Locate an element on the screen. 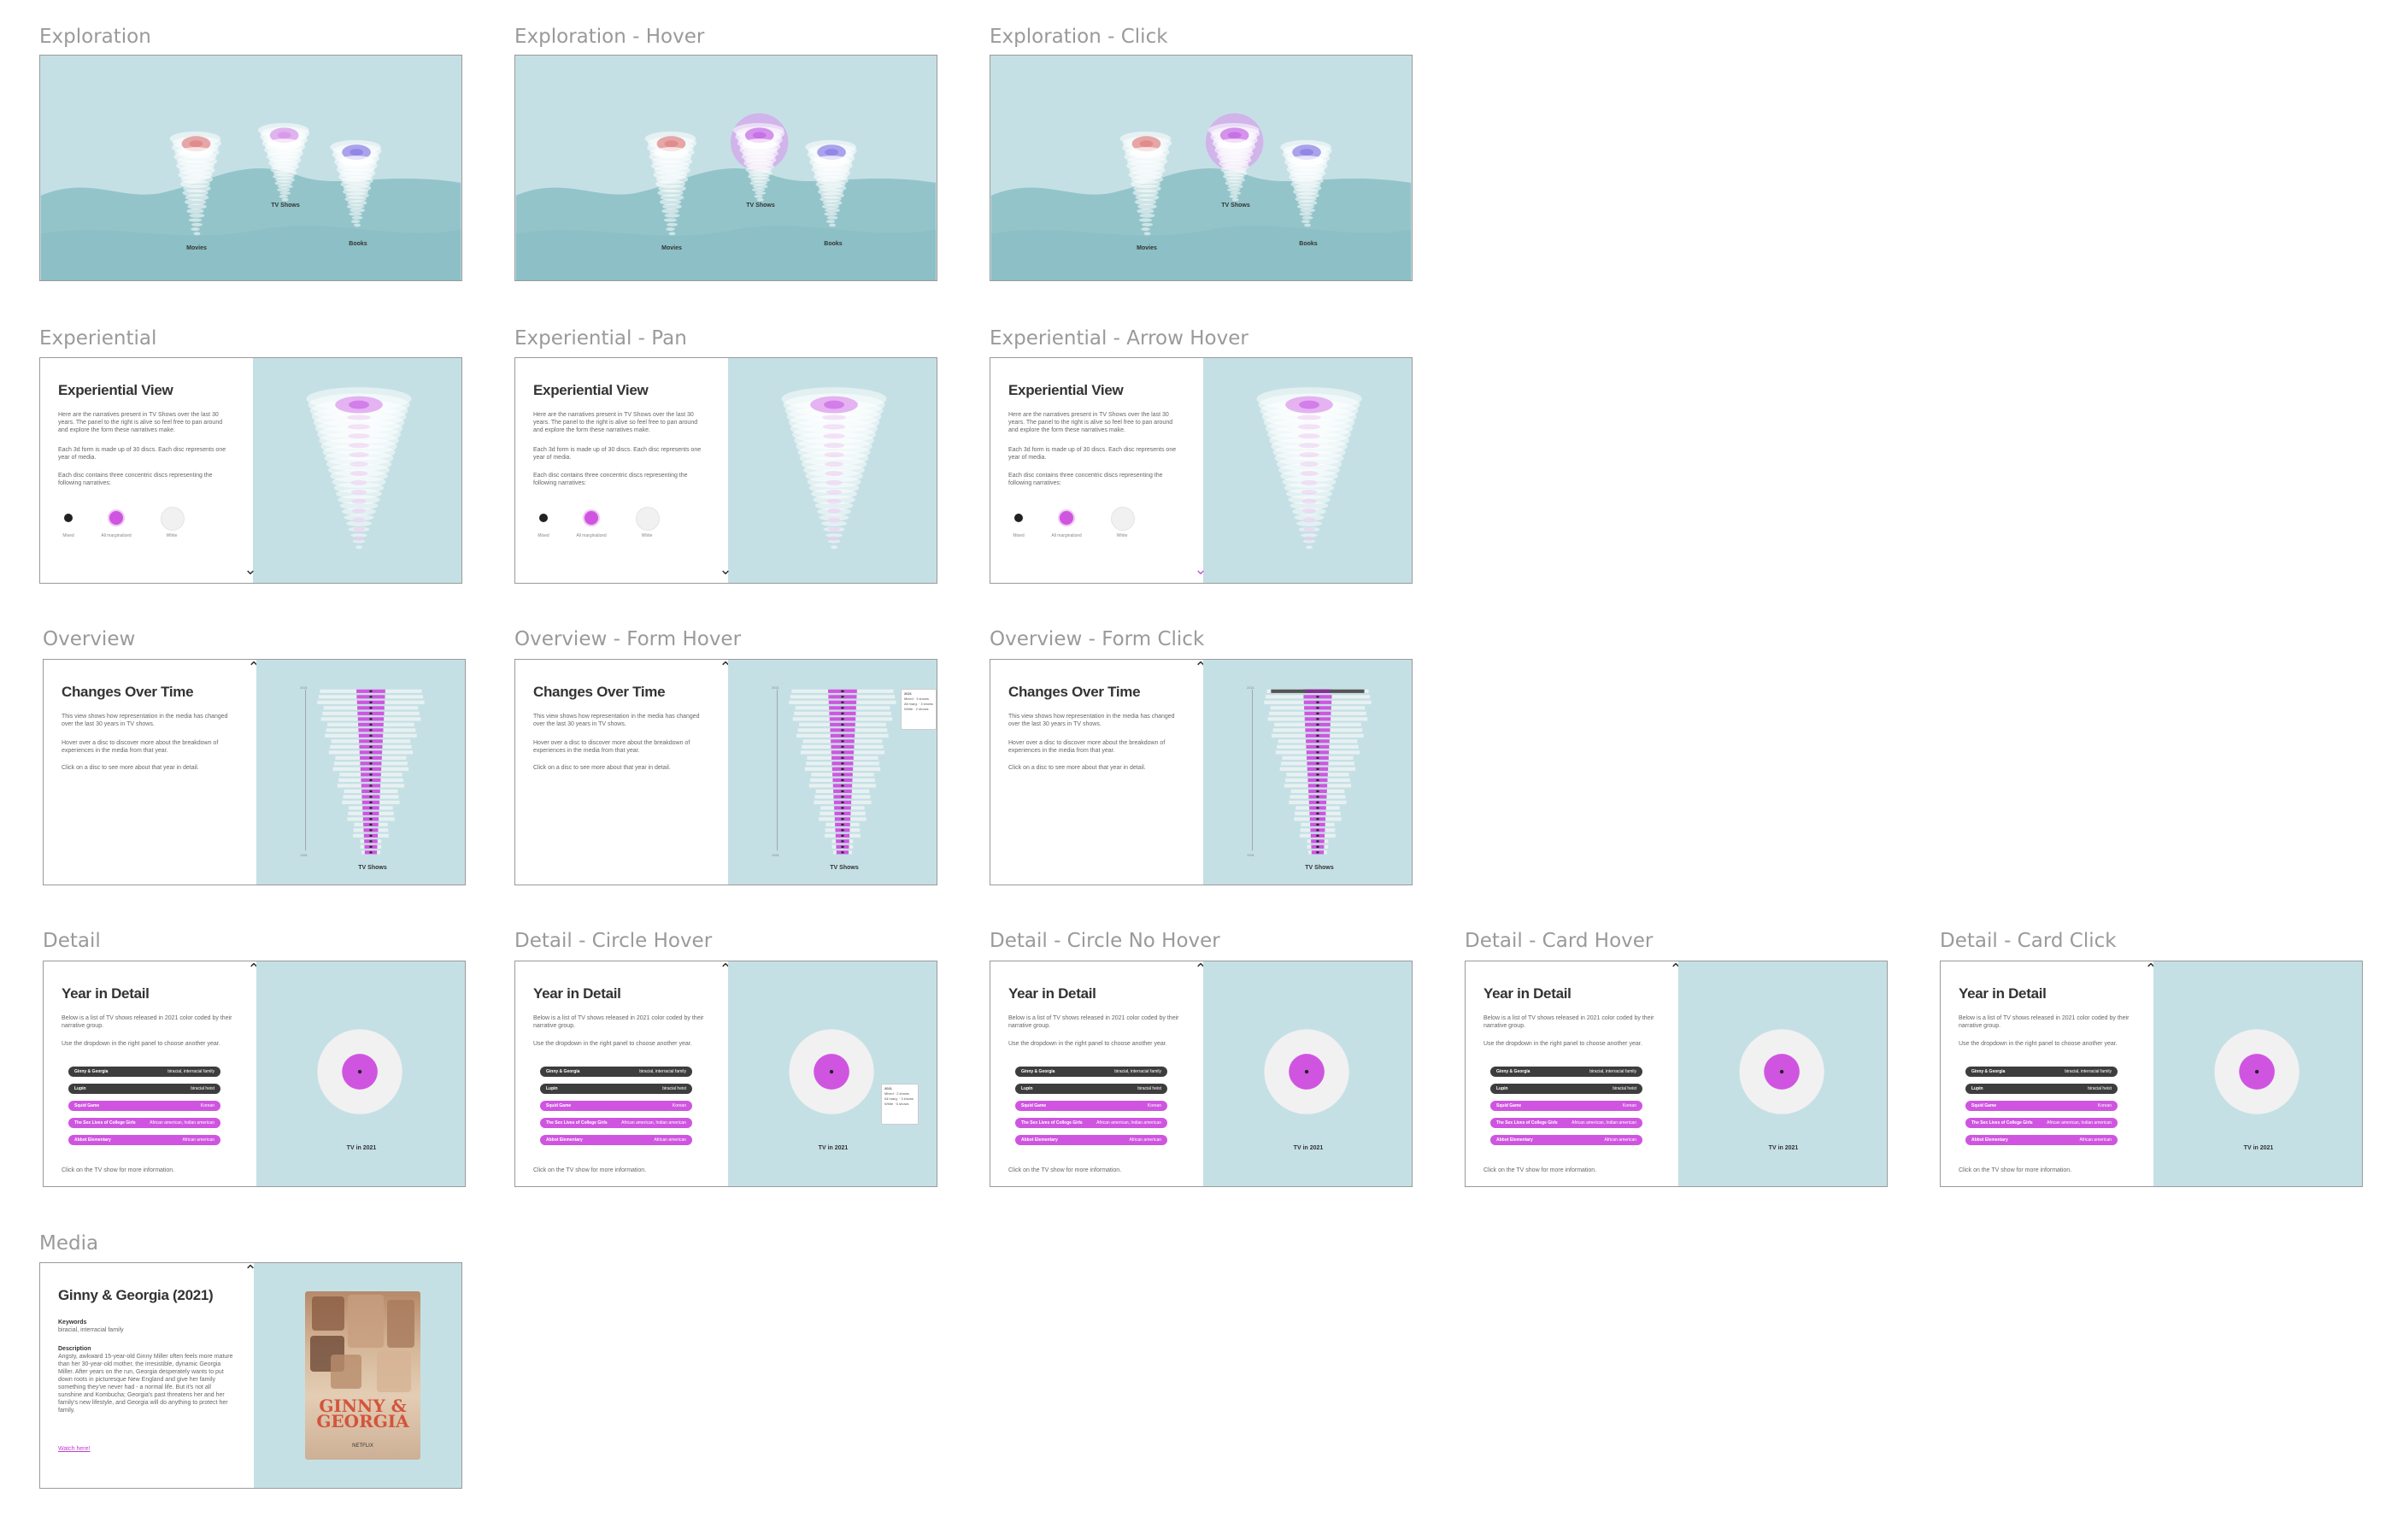 Image resolution: width=2391 pixels, height=1540 pixels. frame-label-overview-form-click: Overview - Form Click is located at coordinates (1097, 639).